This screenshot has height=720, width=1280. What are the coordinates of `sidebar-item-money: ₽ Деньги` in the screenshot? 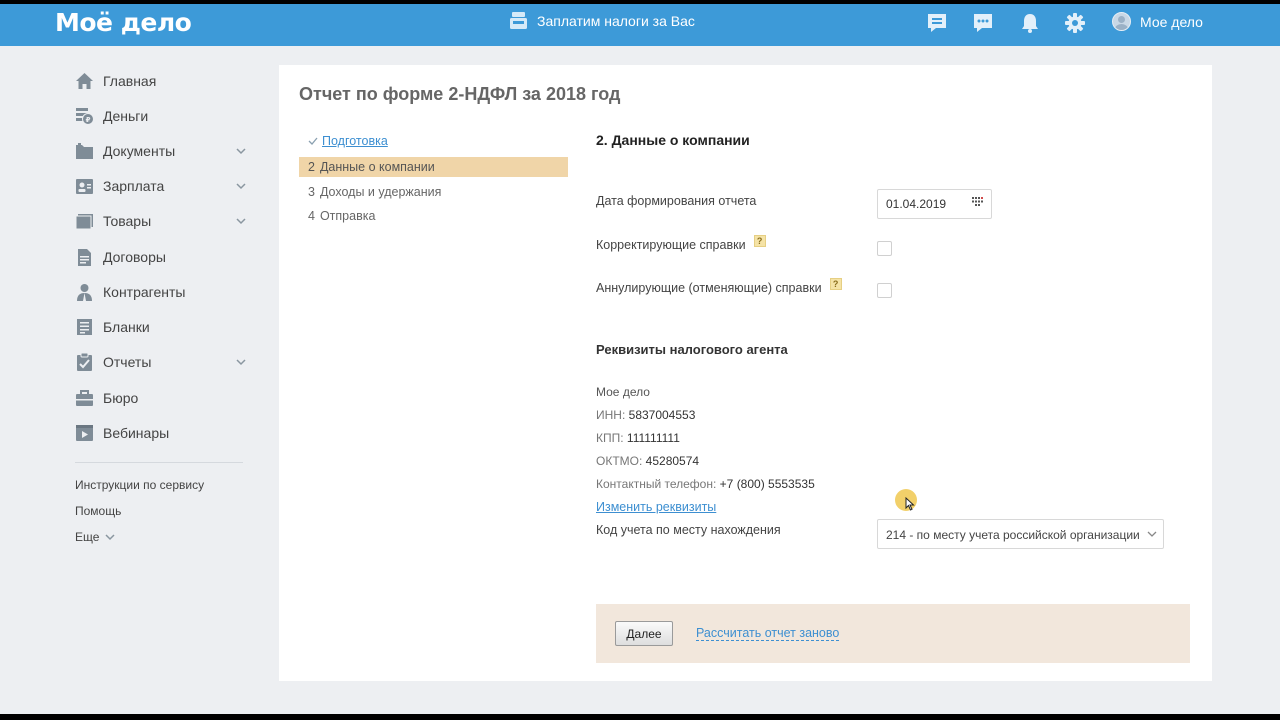 It's located at (162, 116).